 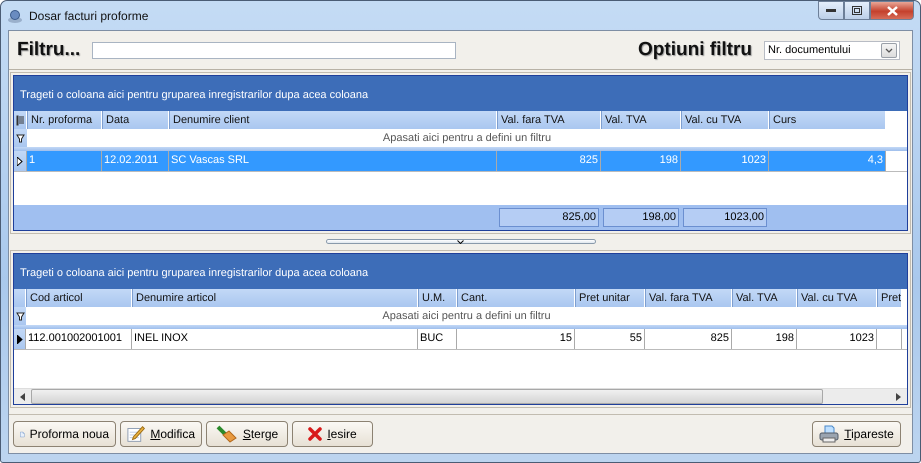 What do you see at coordinates (22, 396) in the screenshot?
I see `scroll-left-icon` at bounding box center [22, 396].